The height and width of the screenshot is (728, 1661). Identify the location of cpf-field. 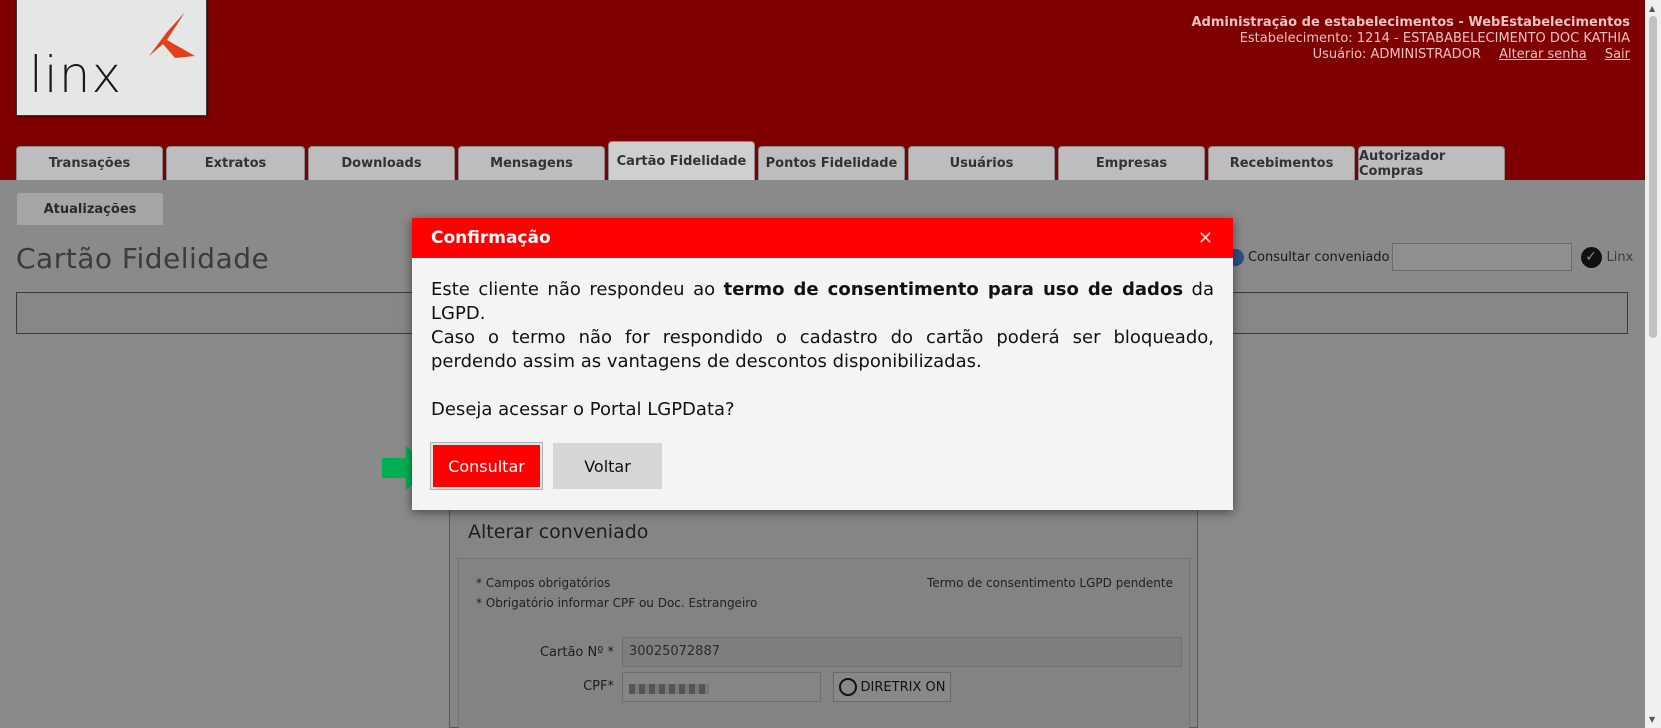
(721, 687).